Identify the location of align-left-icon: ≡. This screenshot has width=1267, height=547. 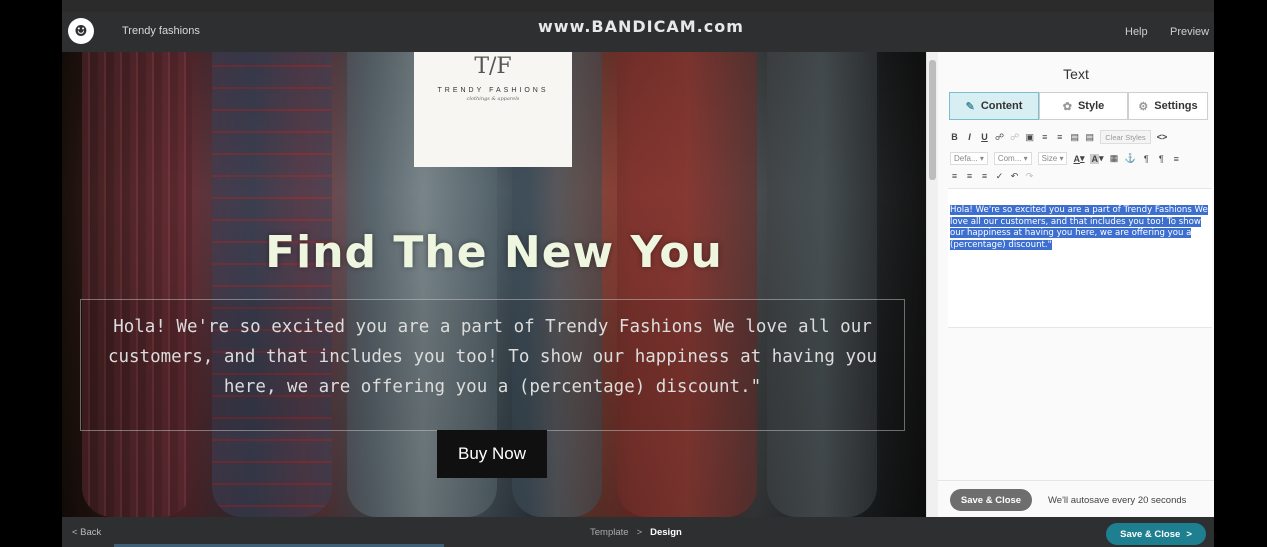
(1176, 159).